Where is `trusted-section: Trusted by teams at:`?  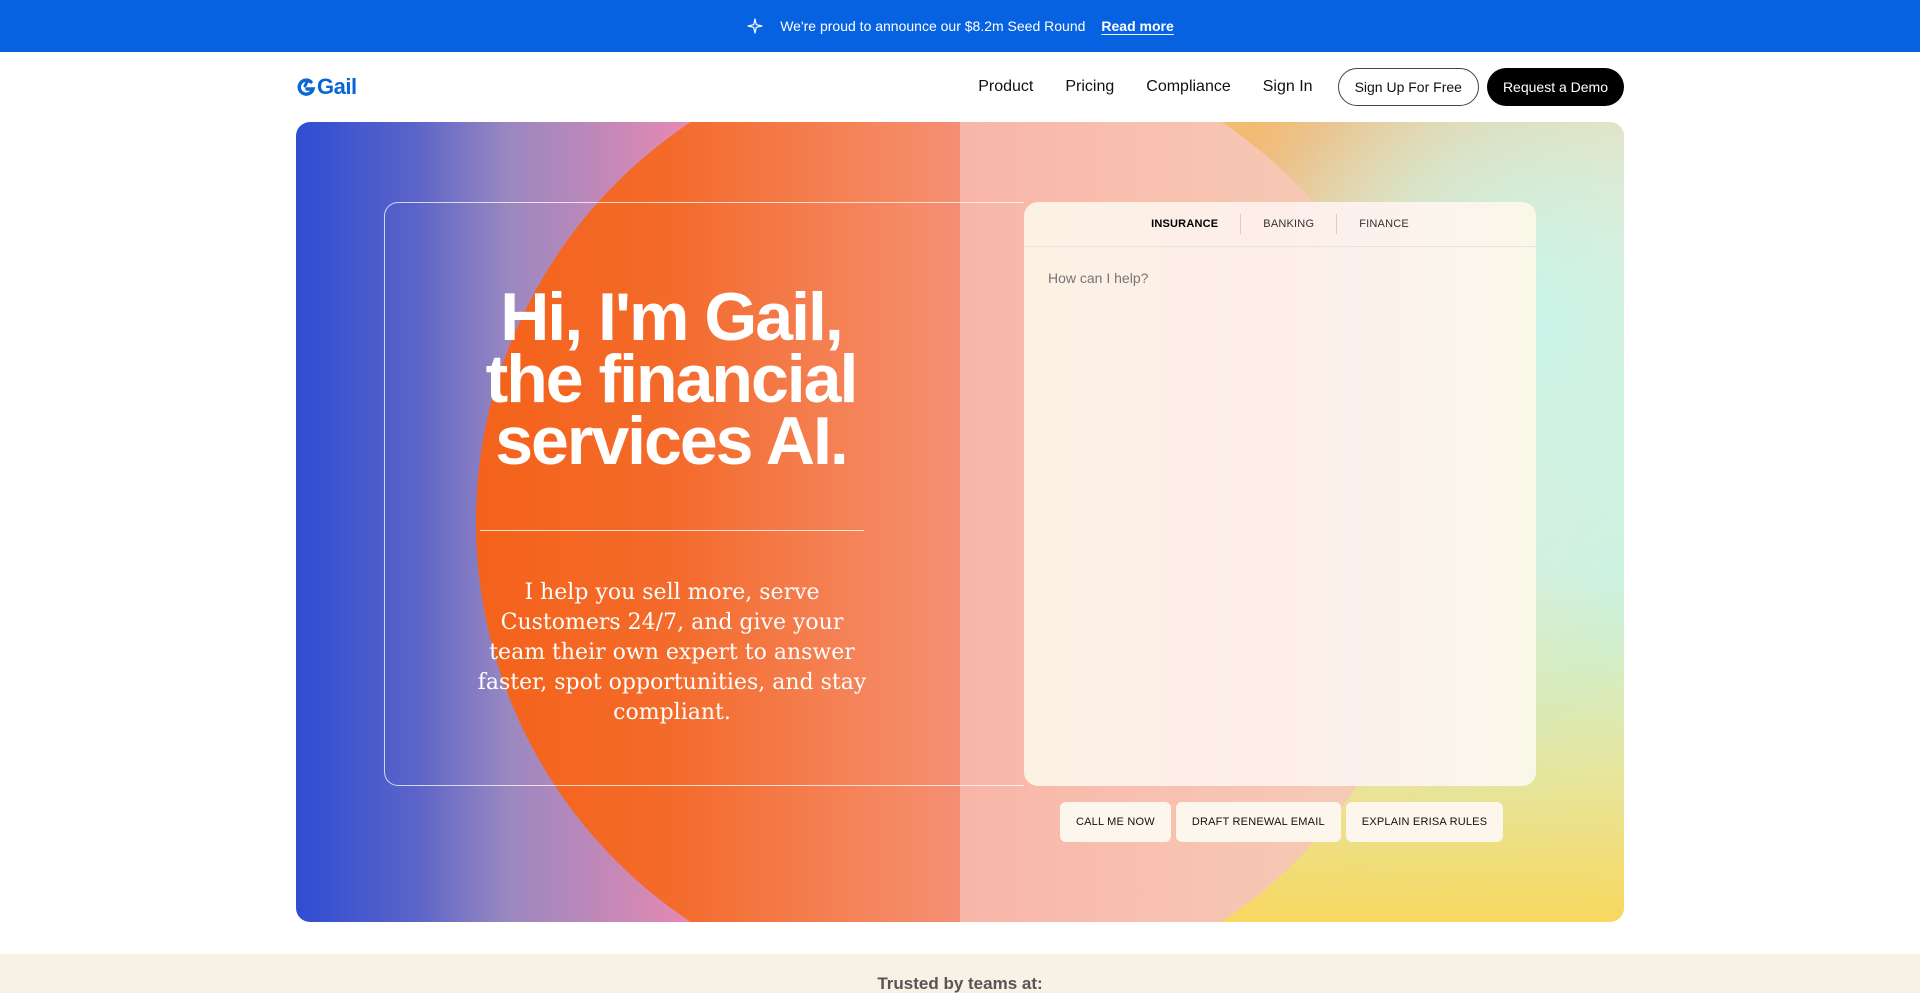
trusted-section: Trusted by teams at: is located at coordinates (960, 973).